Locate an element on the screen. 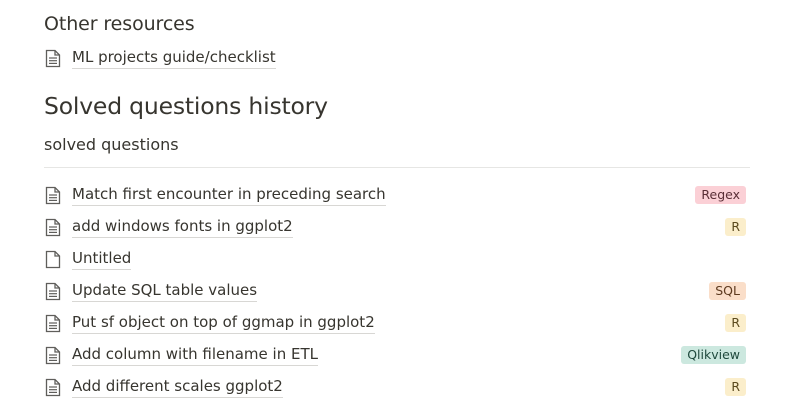 The image size is (809, 407). list-item: Add column with filename in ETL Qlikview is located at coordinates (397, 355).